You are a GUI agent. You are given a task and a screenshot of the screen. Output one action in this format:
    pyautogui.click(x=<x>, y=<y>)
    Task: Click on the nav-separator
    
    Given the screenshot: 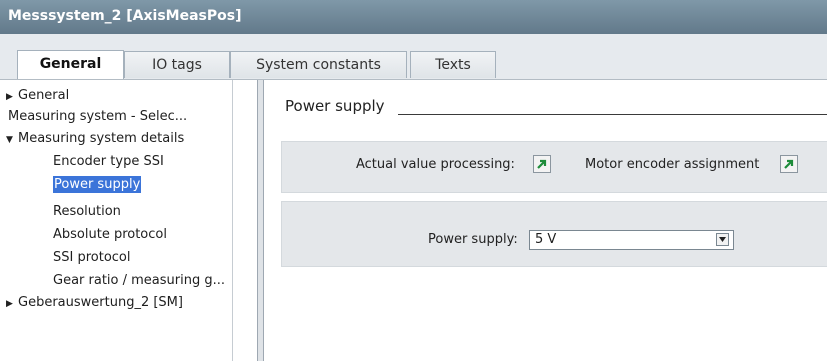 What is the action you would take?
    pyautogui.click(x=232, y=220)
    